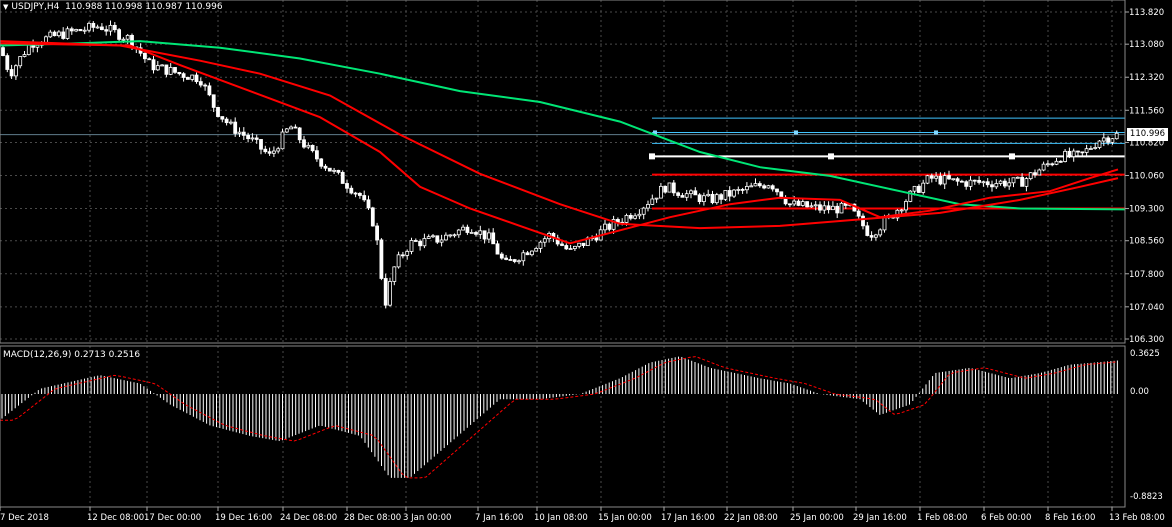 The image size is (1172, 527). What do you see at coordinates (115, 518) in the screenshot?
I see `time-axis-label: 12 Dec 08:00` at bounding box center [115, 518].